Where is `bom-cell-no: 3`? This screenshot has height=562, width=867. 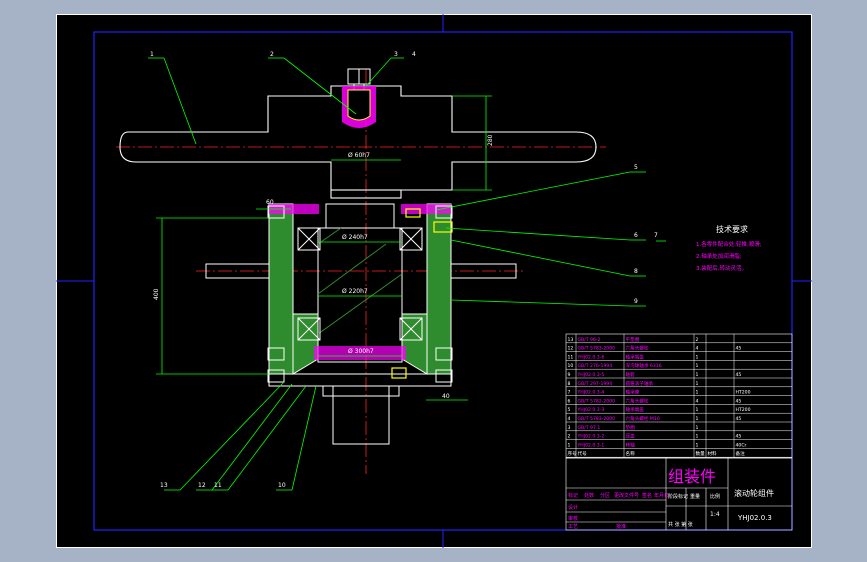
bom-cell-no: 3 is located at coordinates (569, 428).